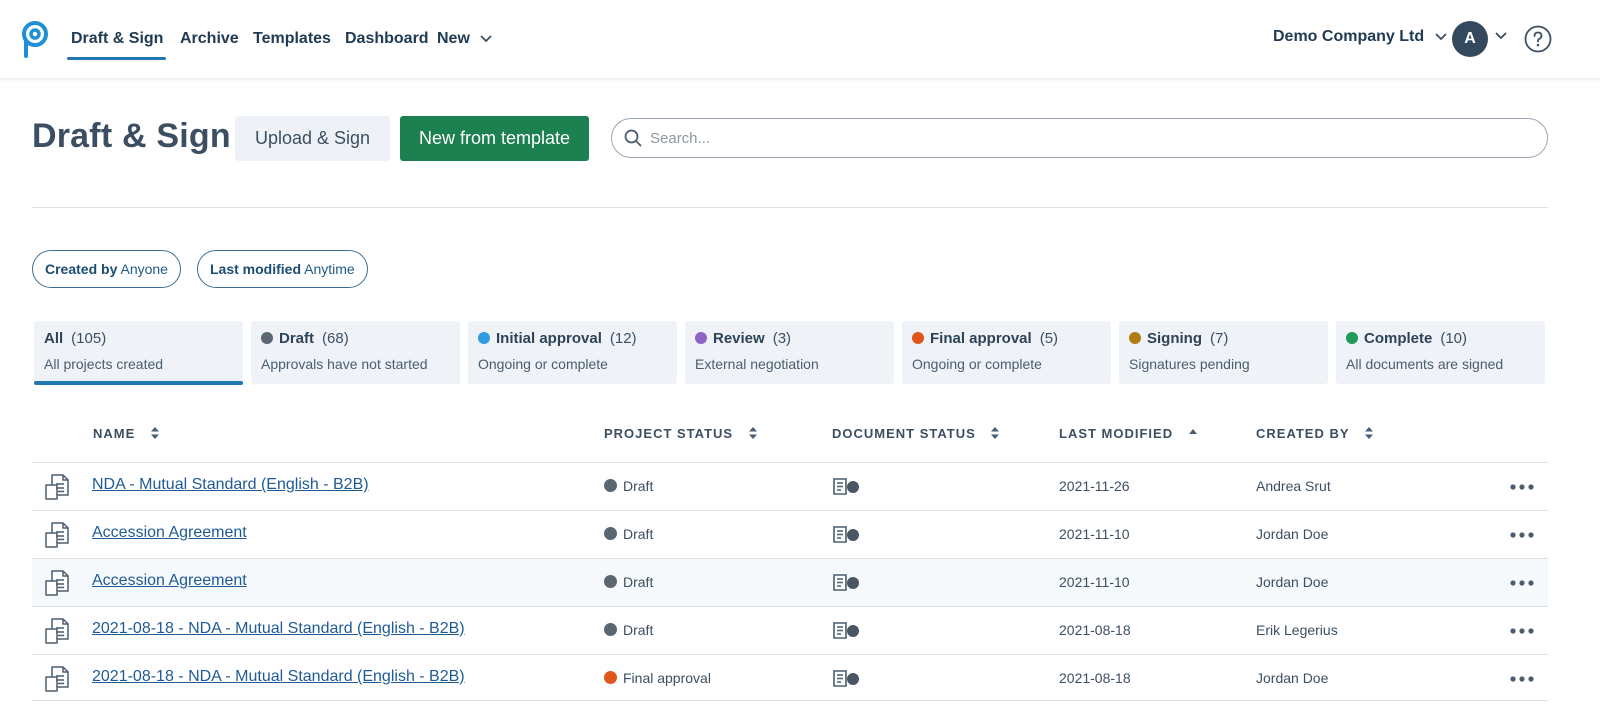 The width and height of the screenshot is (1600, 706). Describe the element at coordinates (54, 338) in the screenshot. I see `tab-label: All` at that location.